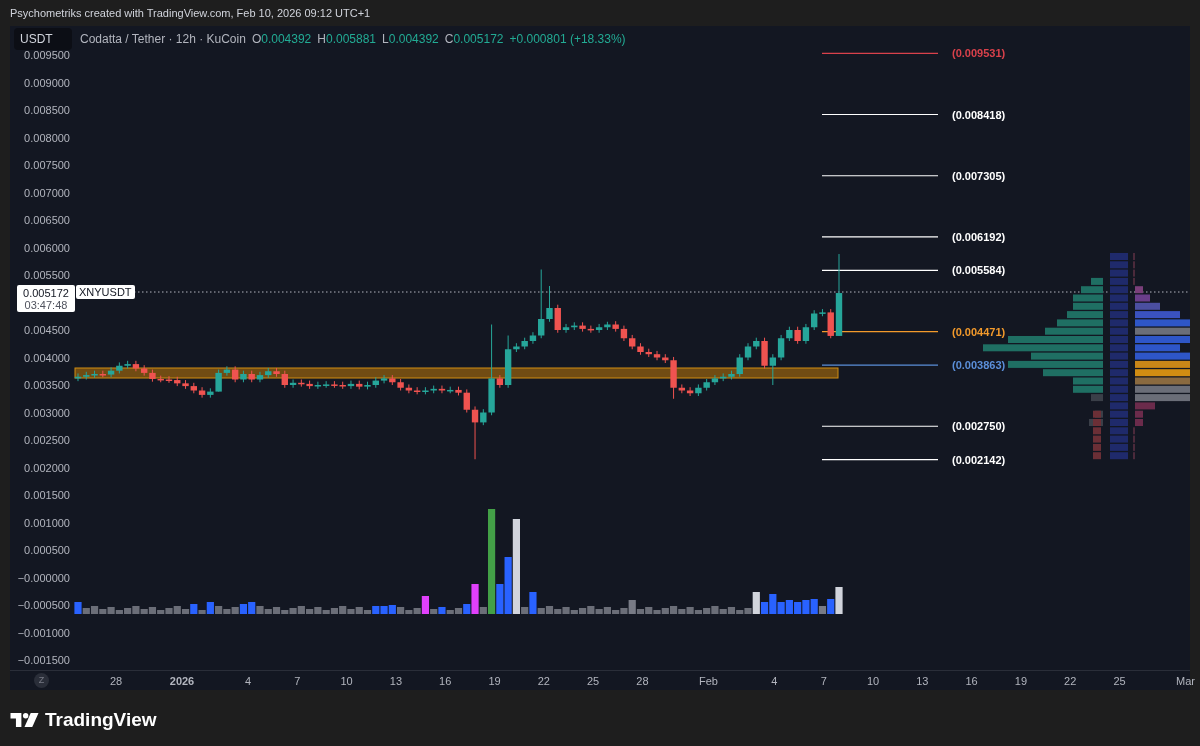  What do you see at coordinates (47, 165) in the screenshot?
I see `price-axis-label: 0.007500` at bounding box center [47, 165].